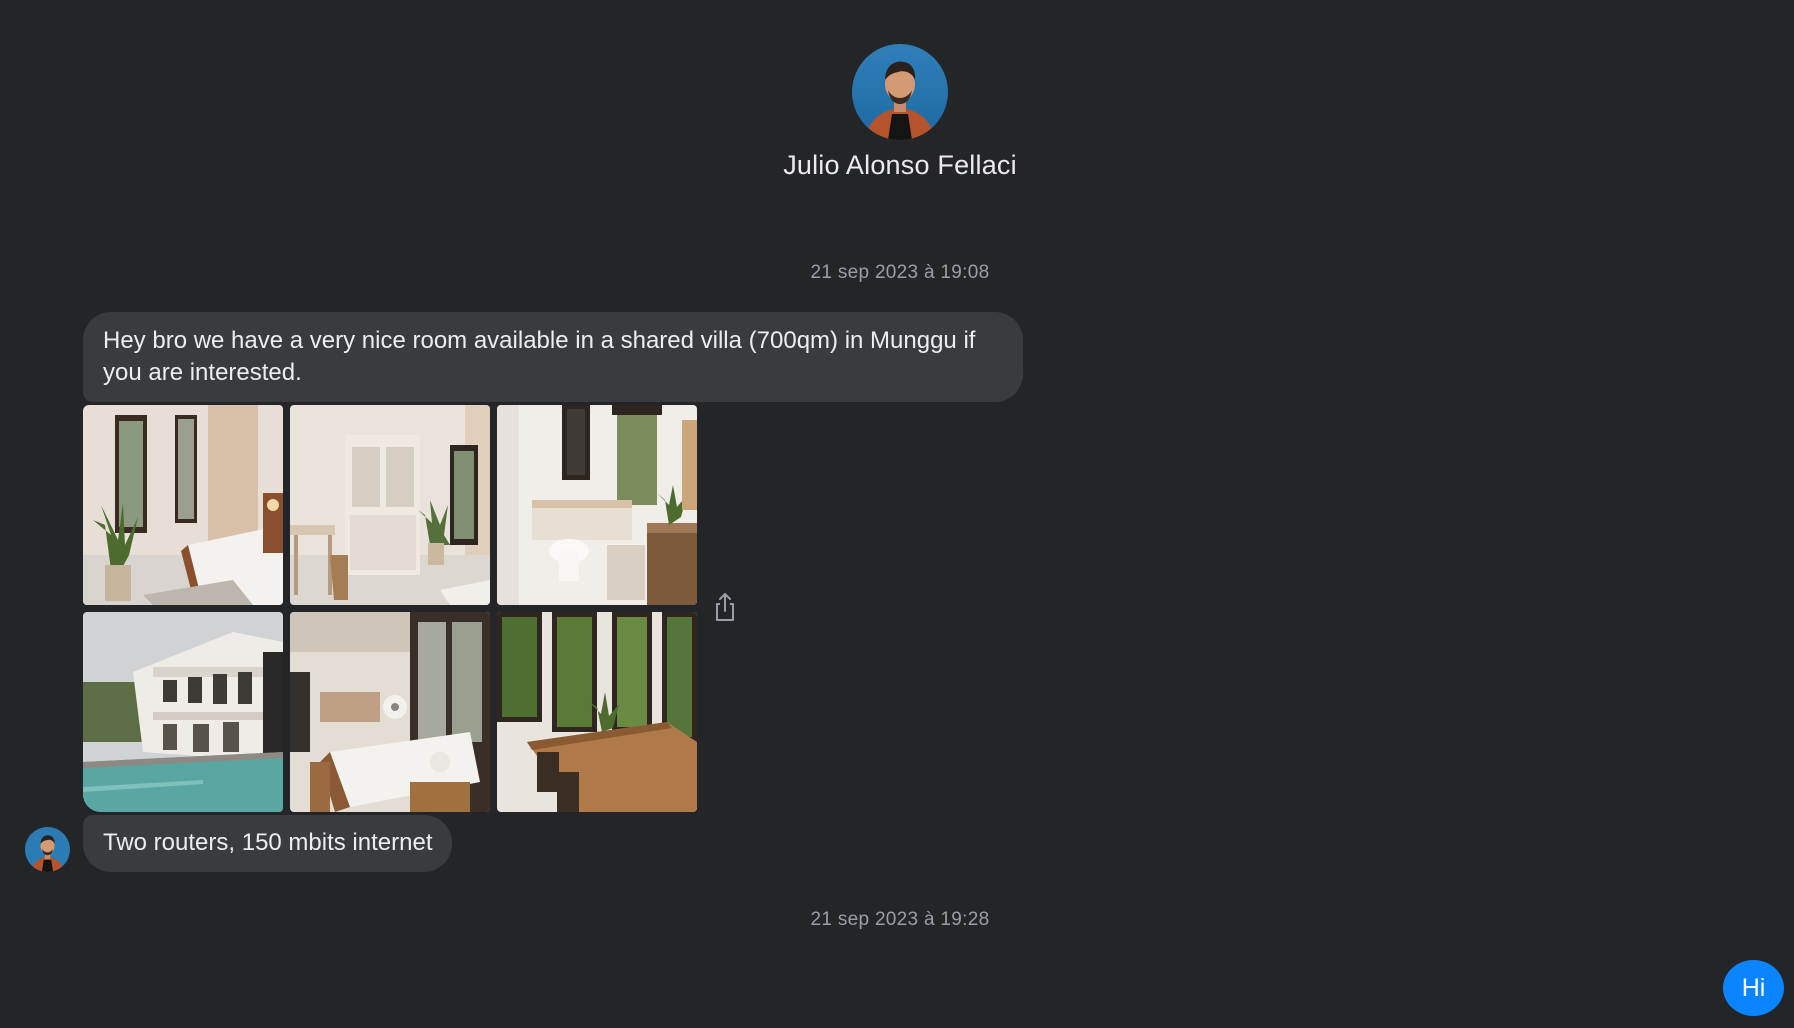 Image resolution: width=1794 pixels, height=1028 pixels. What do you see at coordinates (597, 505) in the screenshot?
I see `photo-bathroom` at bounding box center [597, 505].